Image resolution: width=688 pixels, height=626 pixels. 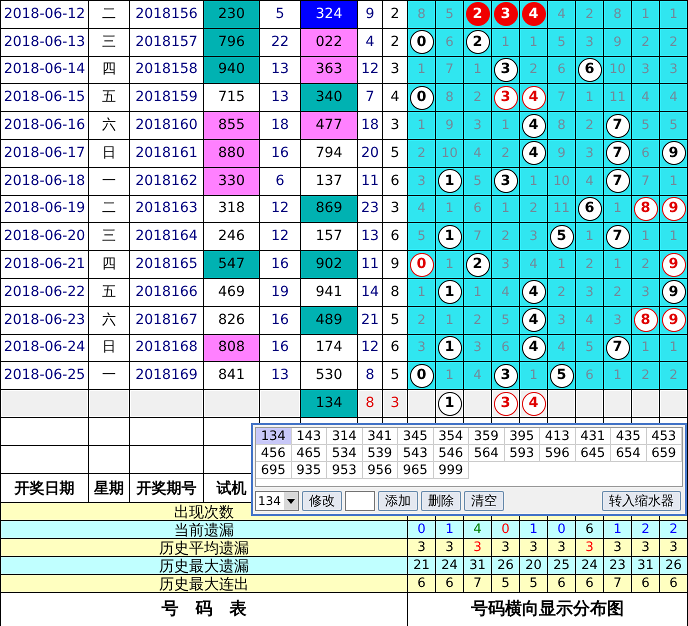 What do you see at coordinates (277, 501) in the screenshot?
I see `number-dropdown: 134` at bounding box center [277, 501].